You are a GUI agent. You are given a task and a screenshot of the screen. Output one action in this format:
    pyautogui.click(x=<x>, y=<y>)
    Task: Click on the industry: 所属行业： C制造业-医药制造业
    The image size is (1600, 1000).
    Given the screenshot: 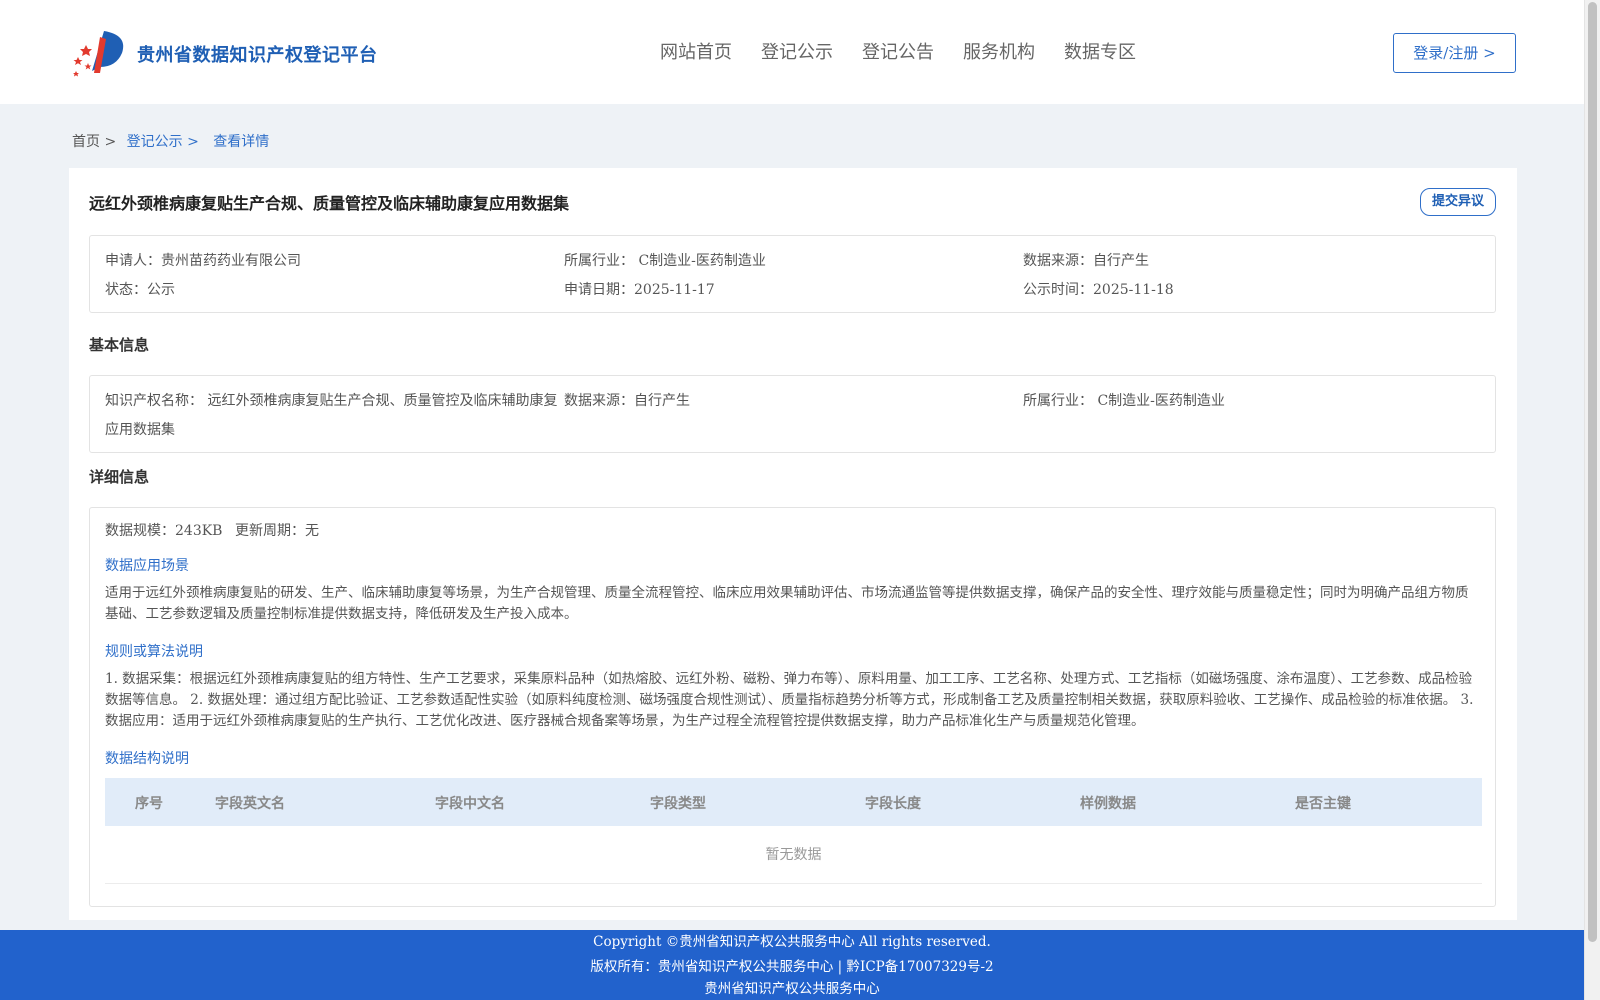 What is the action you would take?
    pyautogui.click(x=665, y=261)
    